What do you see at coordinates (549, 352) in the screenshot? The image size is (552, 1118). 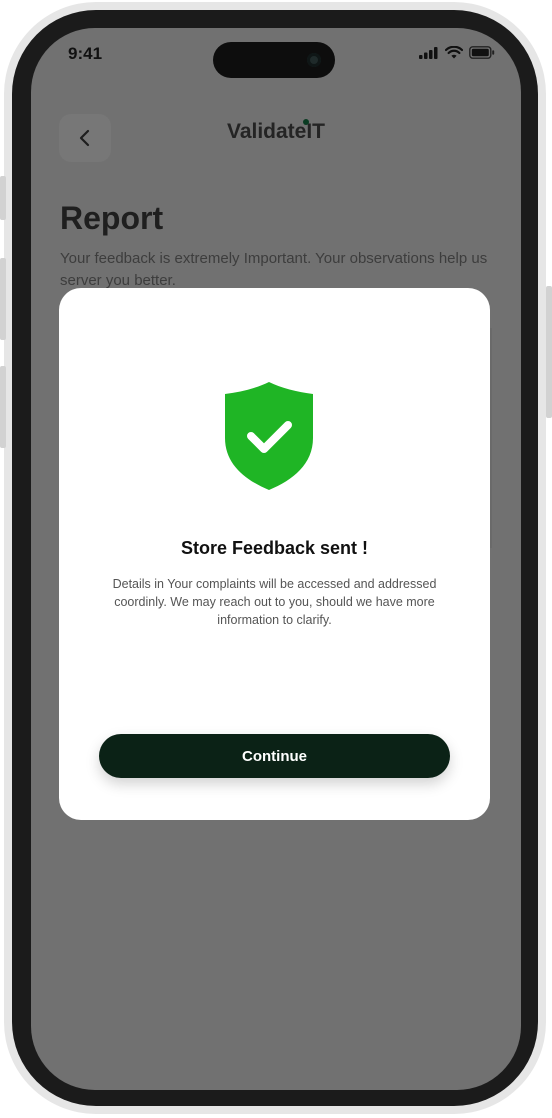 I see `power-button` at bounding box center [549, 352].